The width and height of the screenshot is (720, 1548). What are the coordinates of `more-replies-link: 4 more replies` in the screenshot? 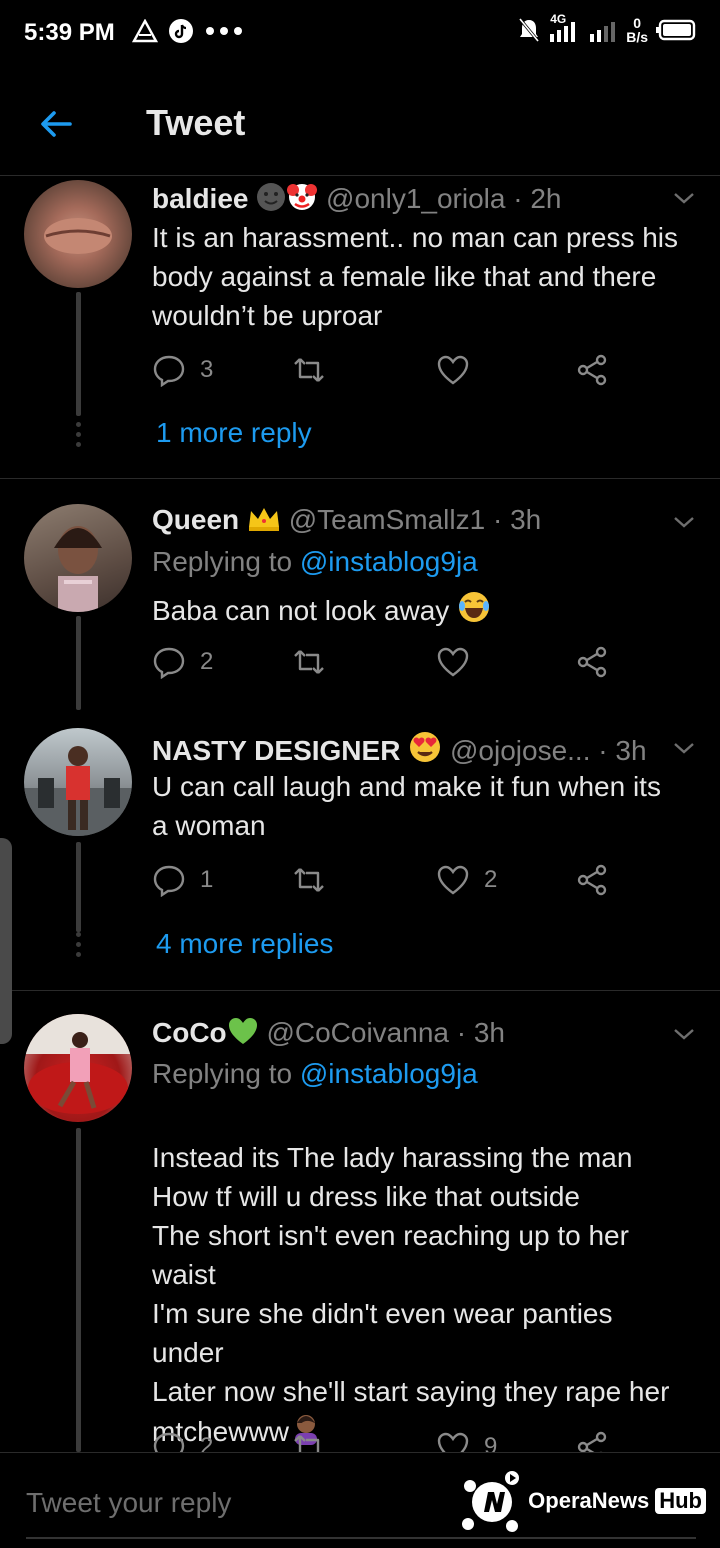 It's located at (244, 944).